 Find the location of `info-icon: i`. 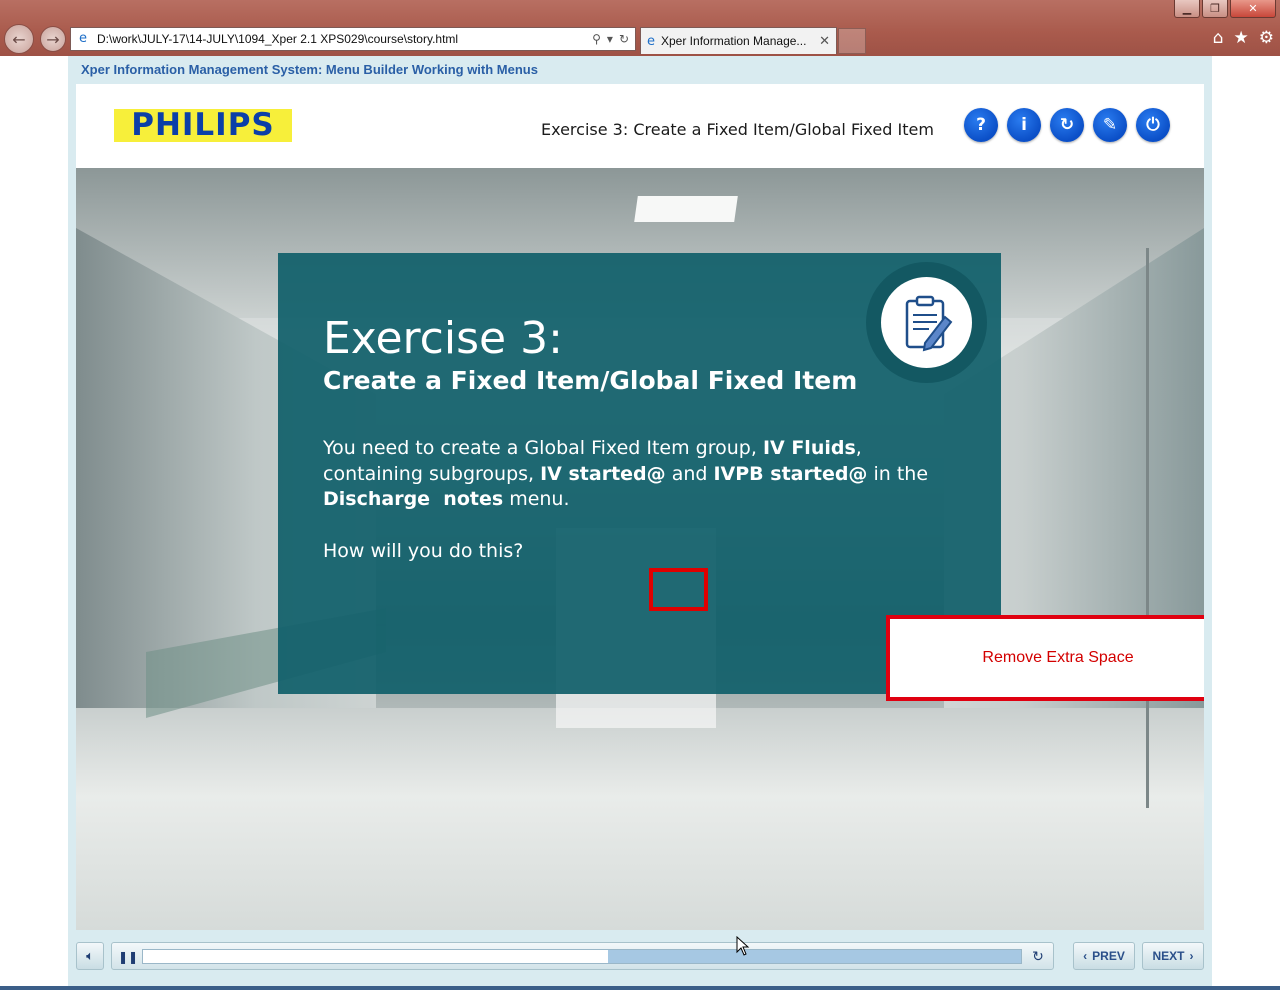

info-icon: i is located at coordinates (1024, 125).